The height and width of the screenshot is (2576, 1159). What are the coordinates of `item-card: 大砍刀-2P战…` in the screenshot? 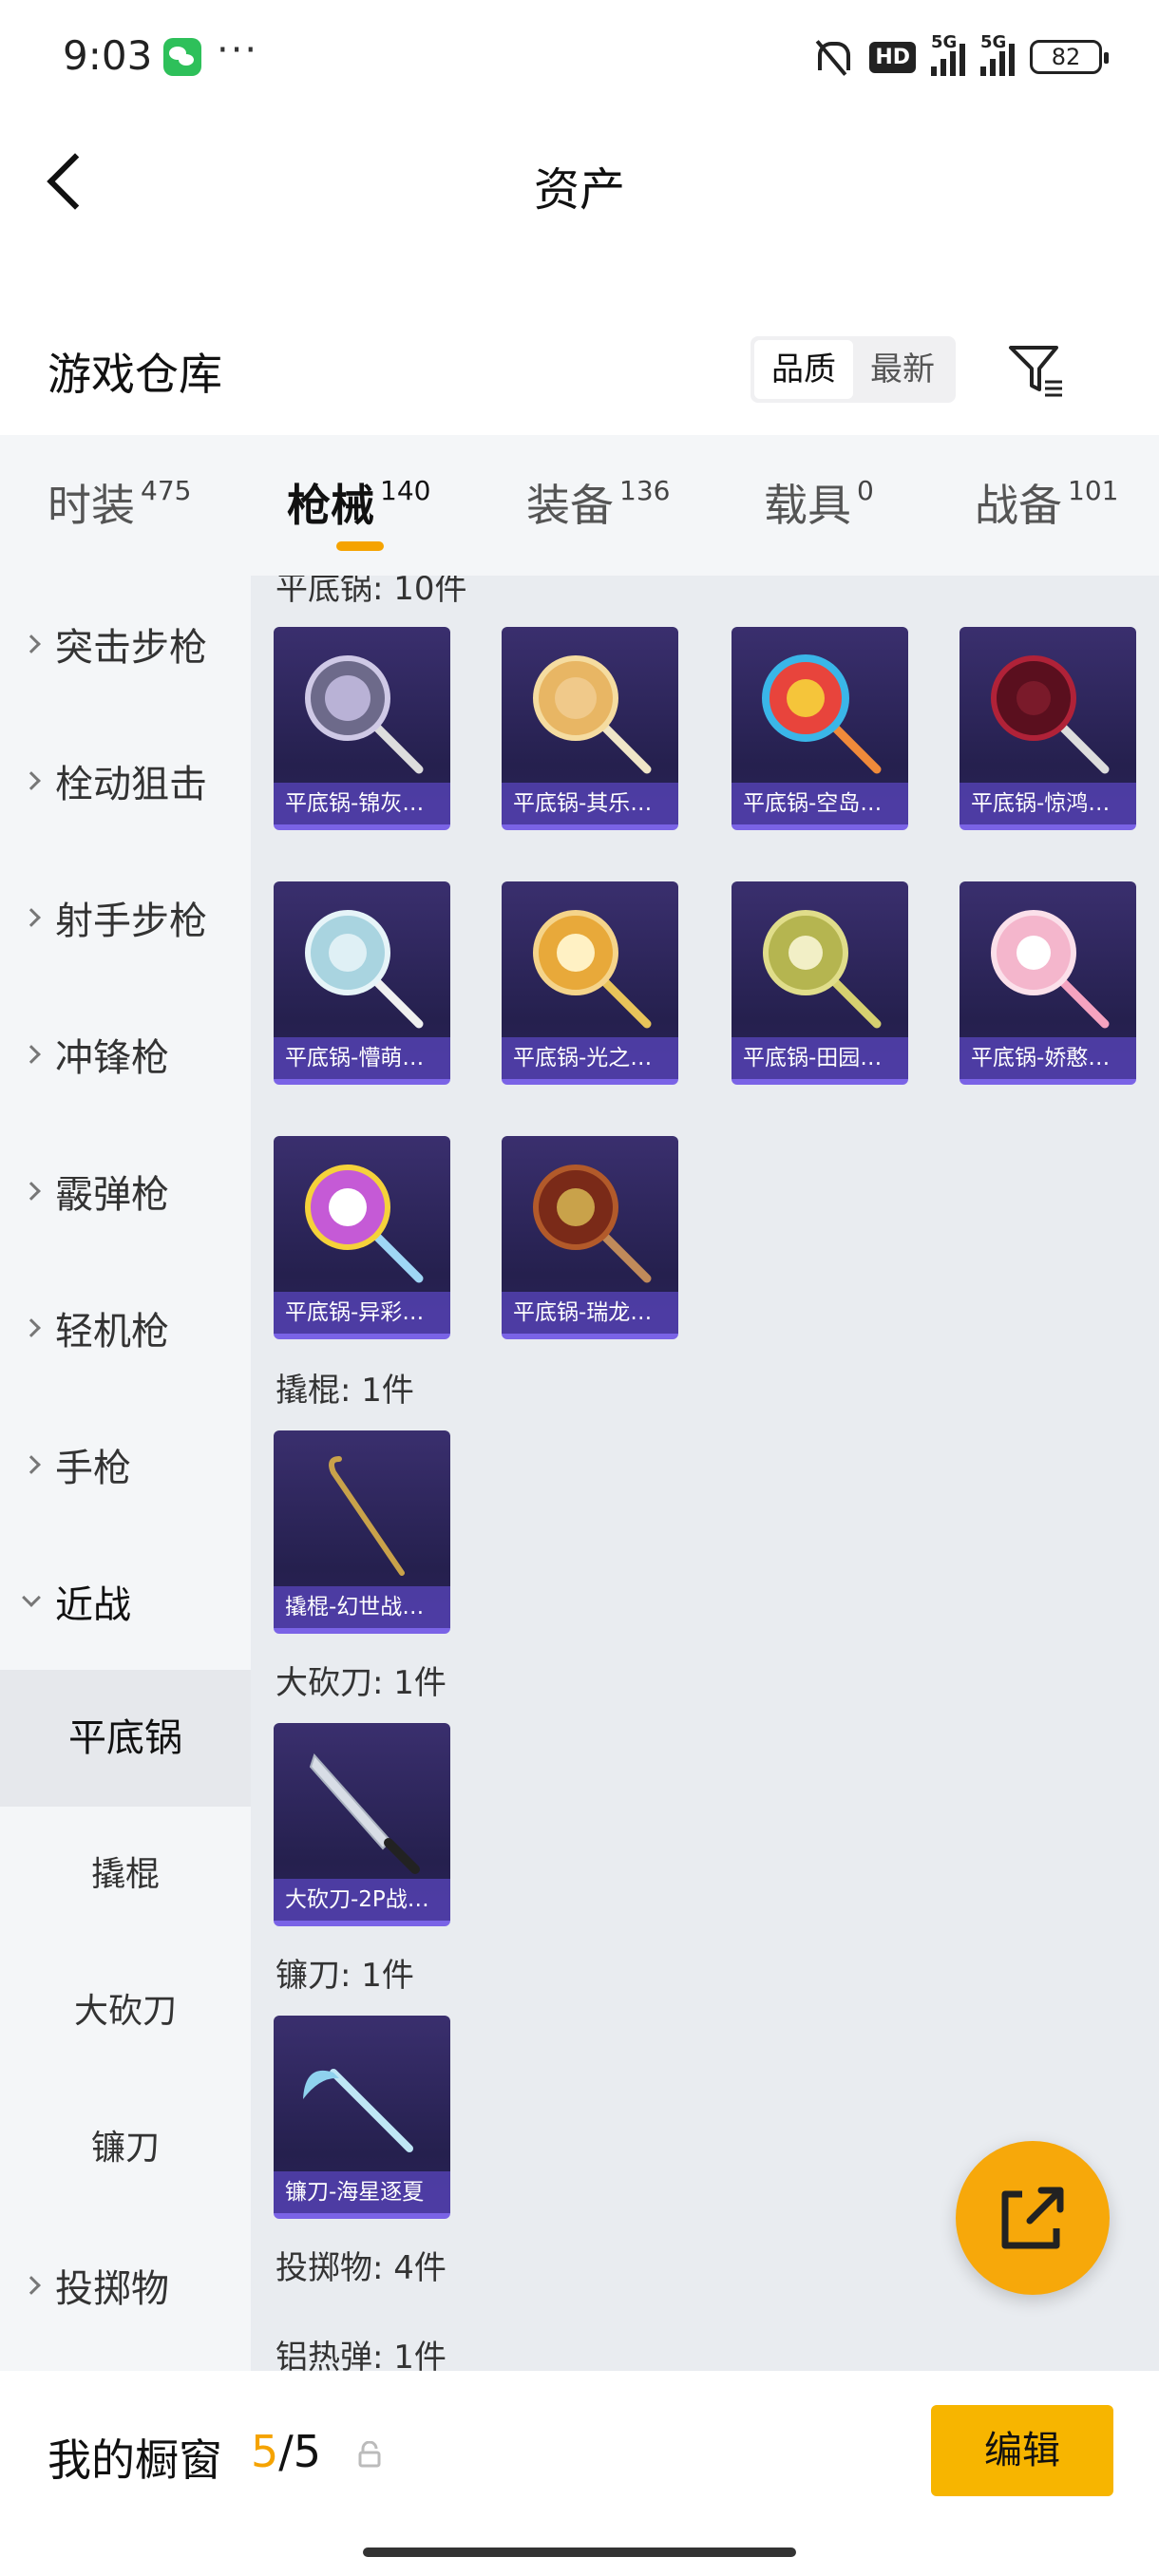 It's located at (362, 1824).